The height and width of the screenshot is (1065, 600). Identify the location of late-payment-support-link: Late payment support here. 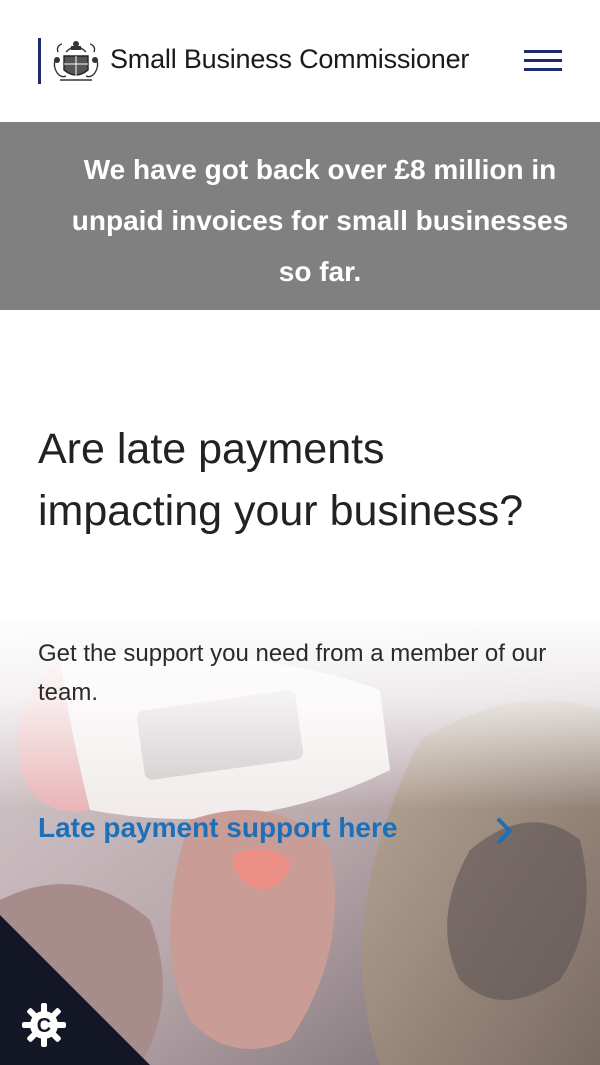
(283, 832).